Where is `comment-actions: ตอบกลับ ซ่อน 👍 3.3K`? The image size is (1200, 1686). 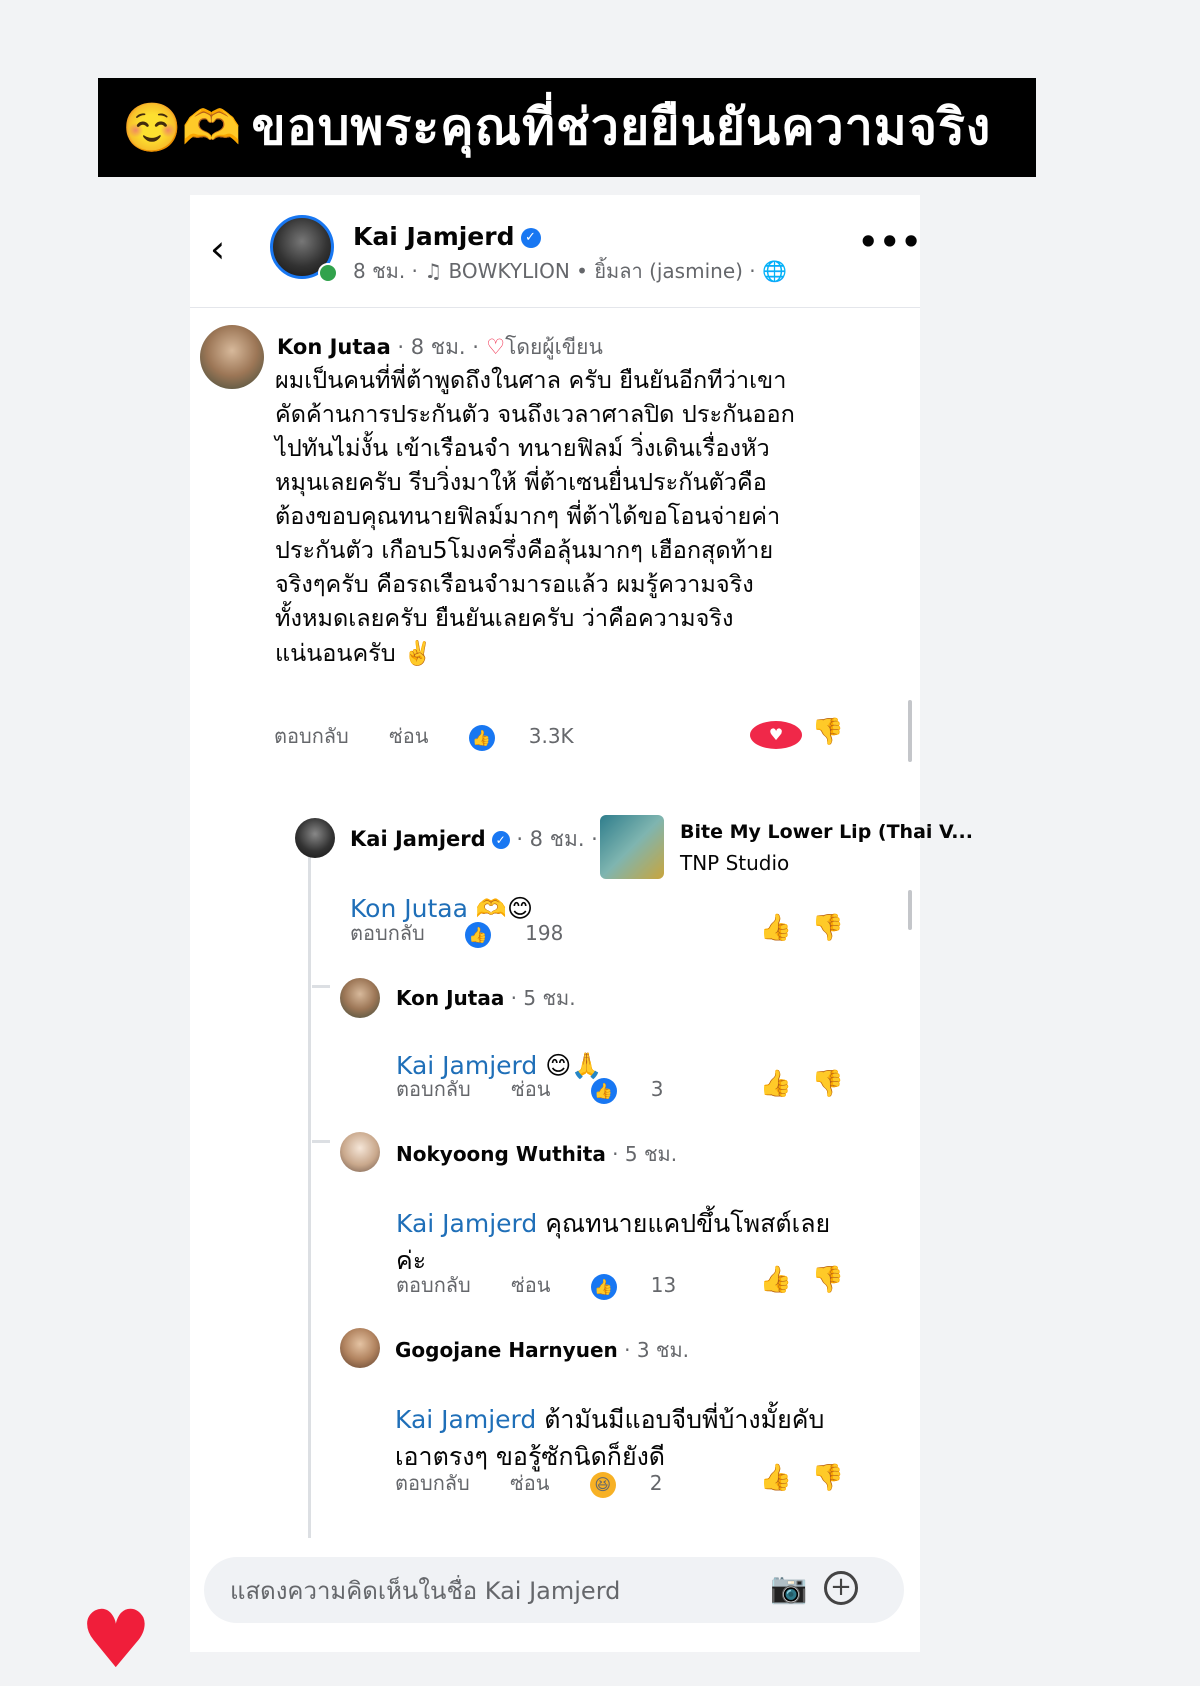
comment-actions: ตอบกลับ ซ่อน 👍 3.3K is located at coordinates (441, 736).